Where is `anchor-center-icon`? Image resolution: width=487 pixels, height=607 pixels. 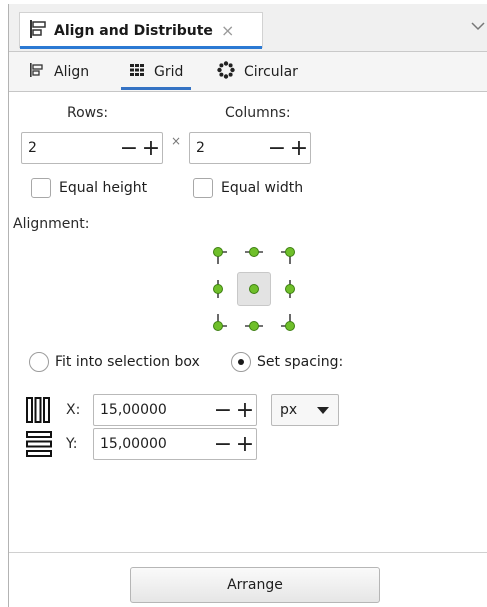 anchor-center-icon is located at coordinates (254, 289).